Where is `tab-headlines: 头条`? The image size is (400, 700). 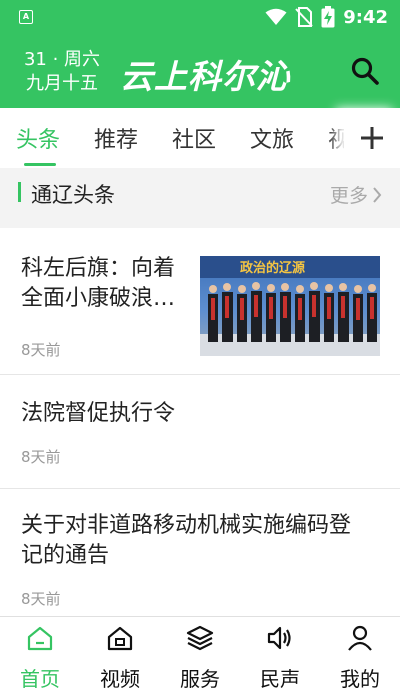 tab-headlines: 头条 is located at coordinates (38, 138).